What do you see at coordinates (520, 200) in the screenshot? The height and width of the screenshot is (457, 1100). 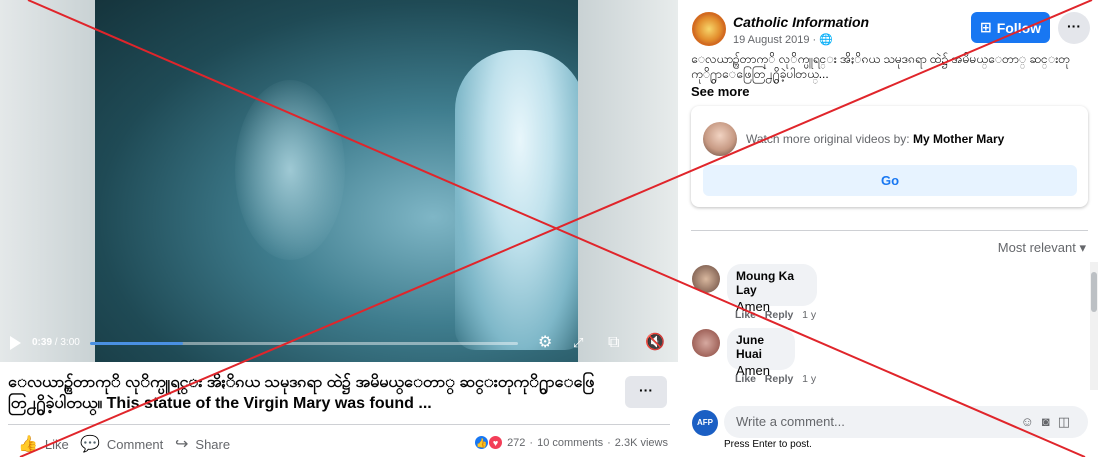 I see `virgin-mary-statue` at bounding box center [520, 200].